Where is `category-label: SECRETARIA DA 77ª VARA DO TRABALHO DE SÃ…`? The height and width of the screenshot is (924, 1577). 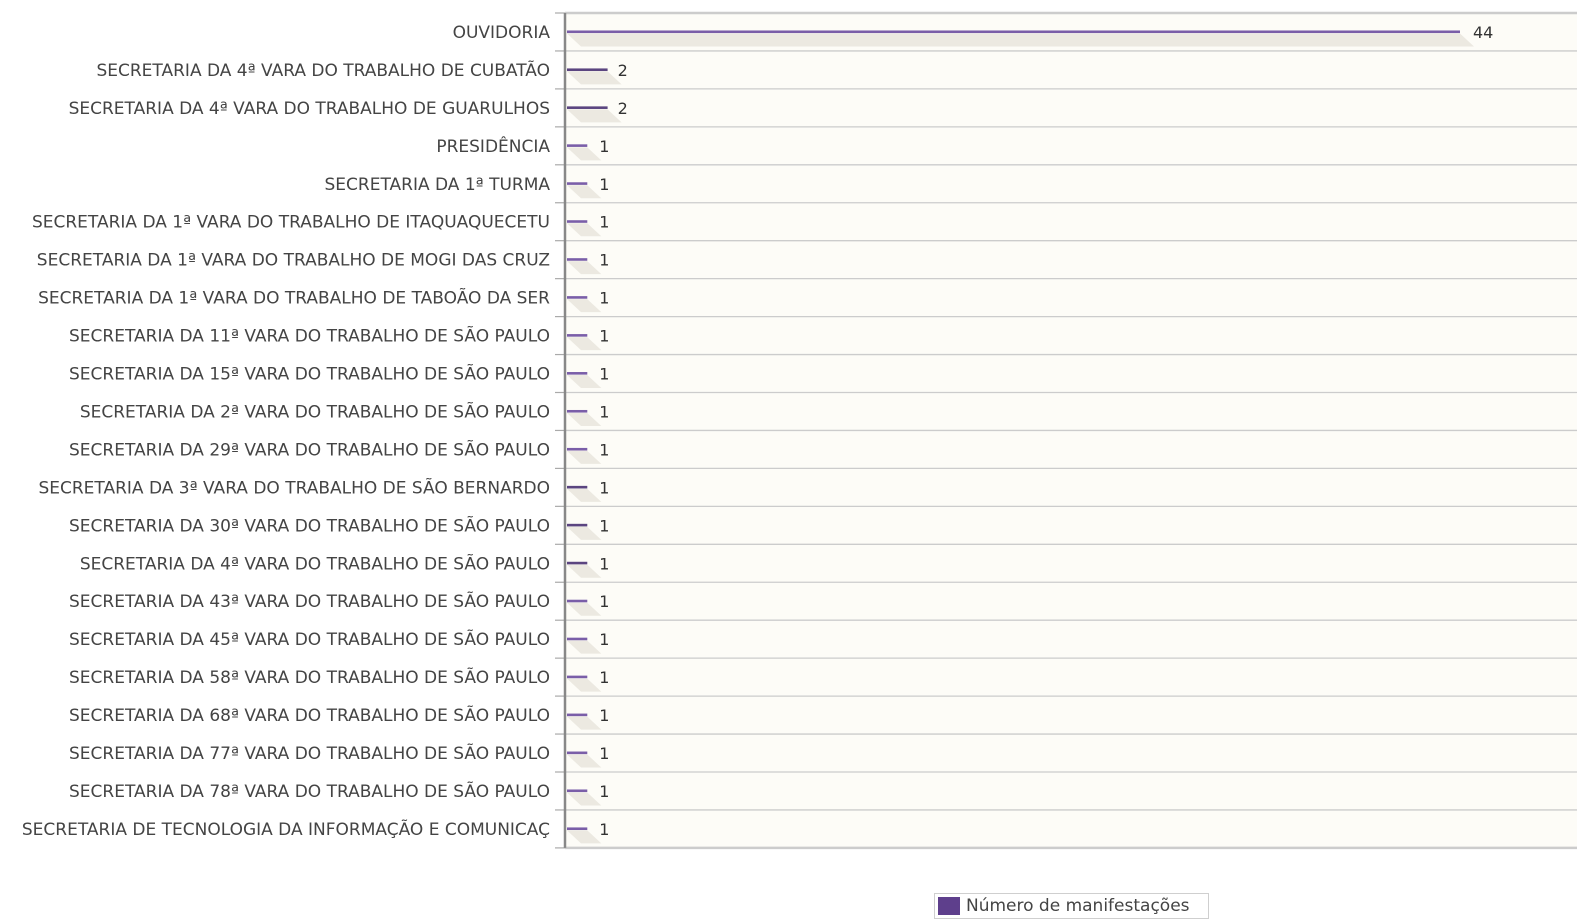 category-label: SECRETARIA DA 77ª VARA DO TRABALHO DE SÃ… is located at coordinates (309, 753).